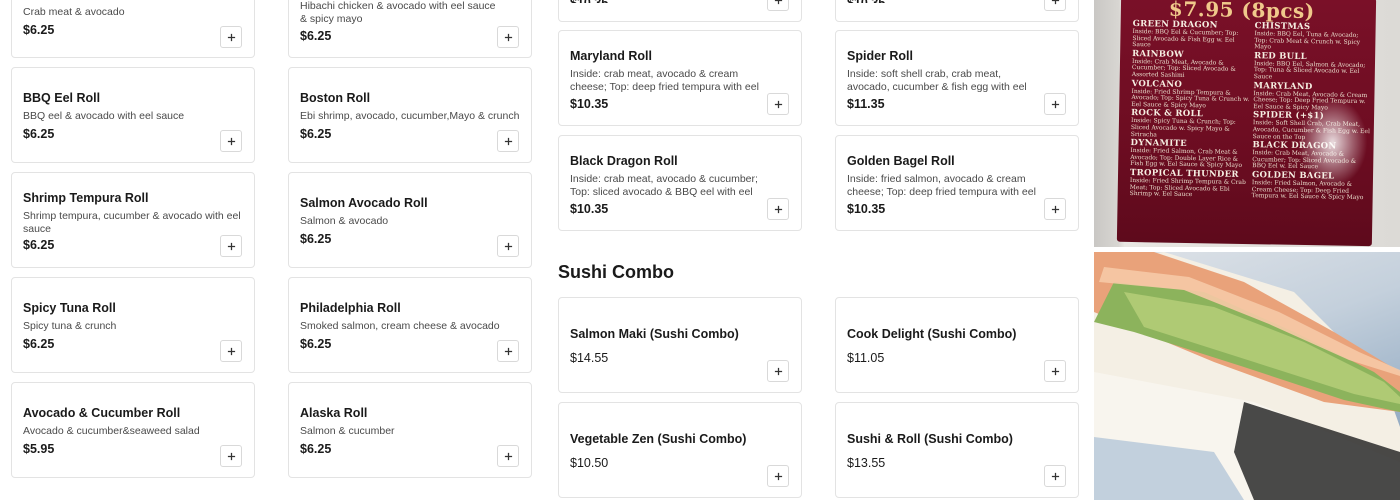  Describe the element at coordinates (866, 104) in the screenshot. I see `item-price: $11.35` at that location.